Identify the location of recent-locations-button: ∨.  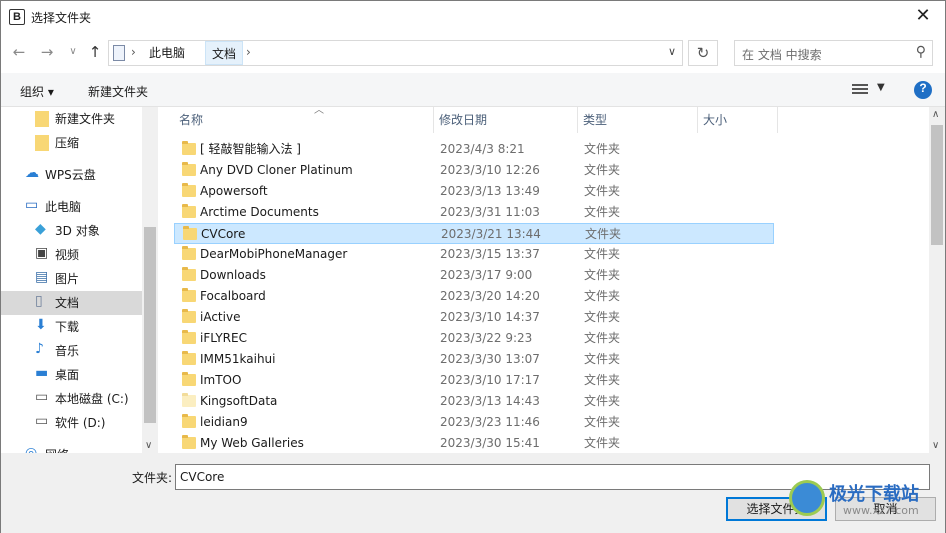
(73, 52).